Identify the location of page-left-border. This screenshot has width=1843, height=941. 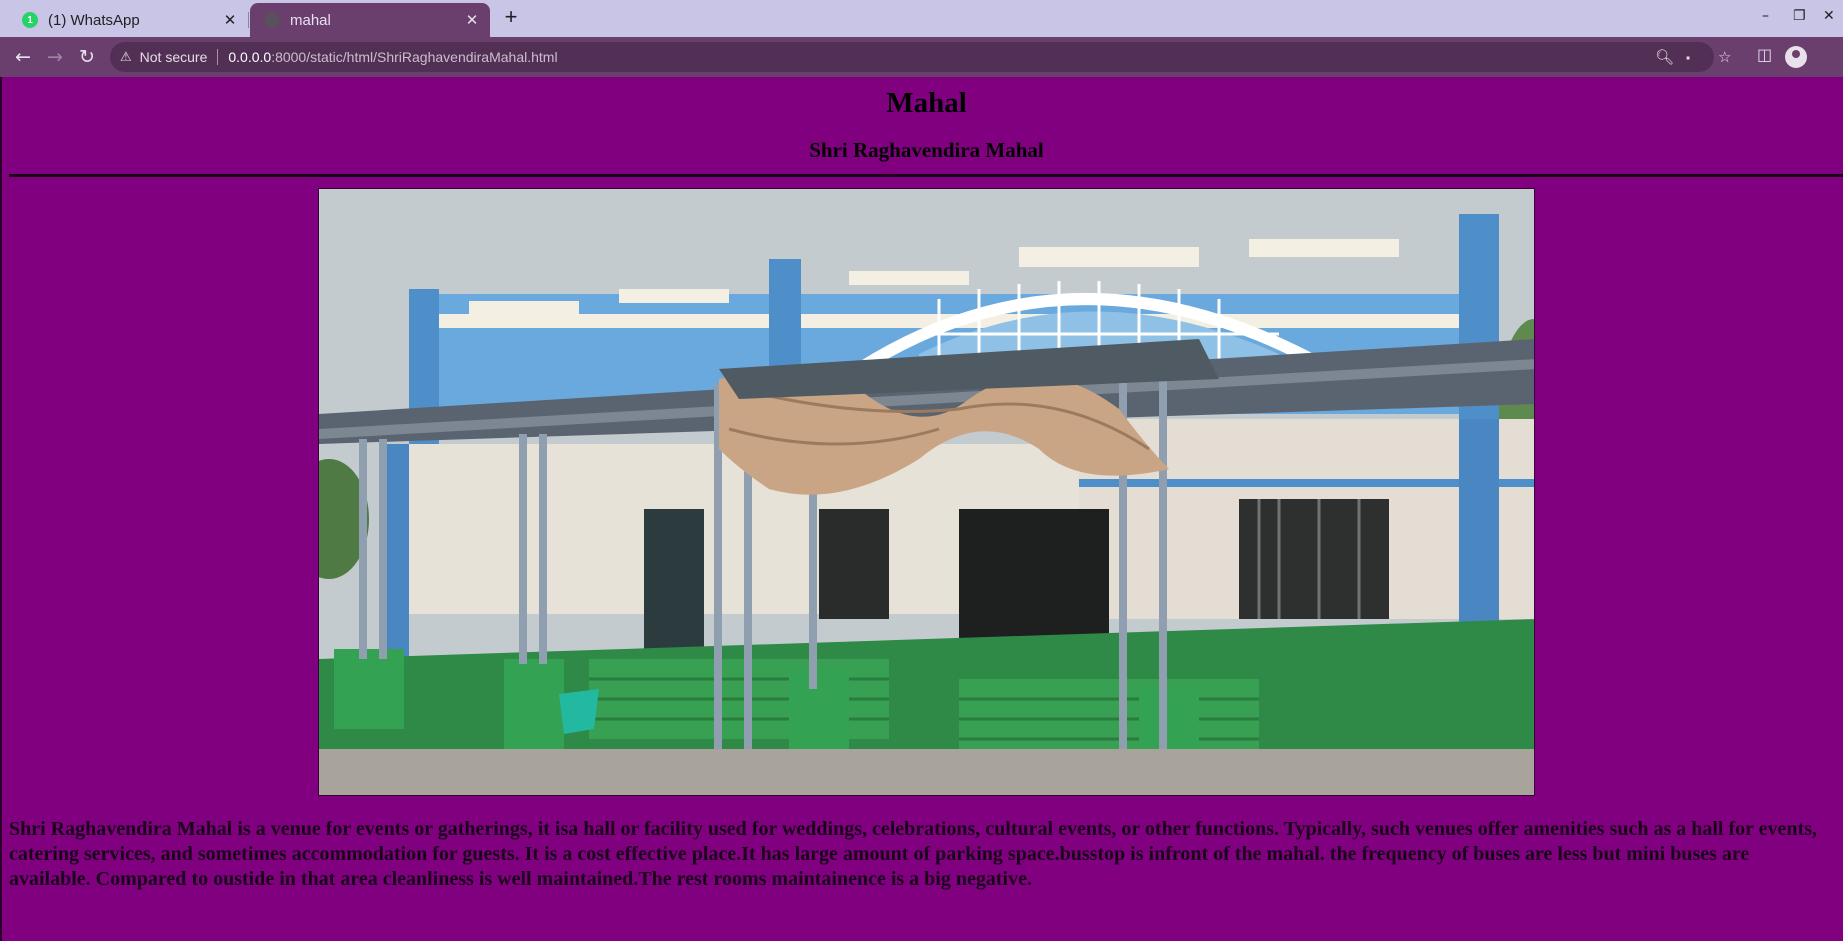
(1, 509).